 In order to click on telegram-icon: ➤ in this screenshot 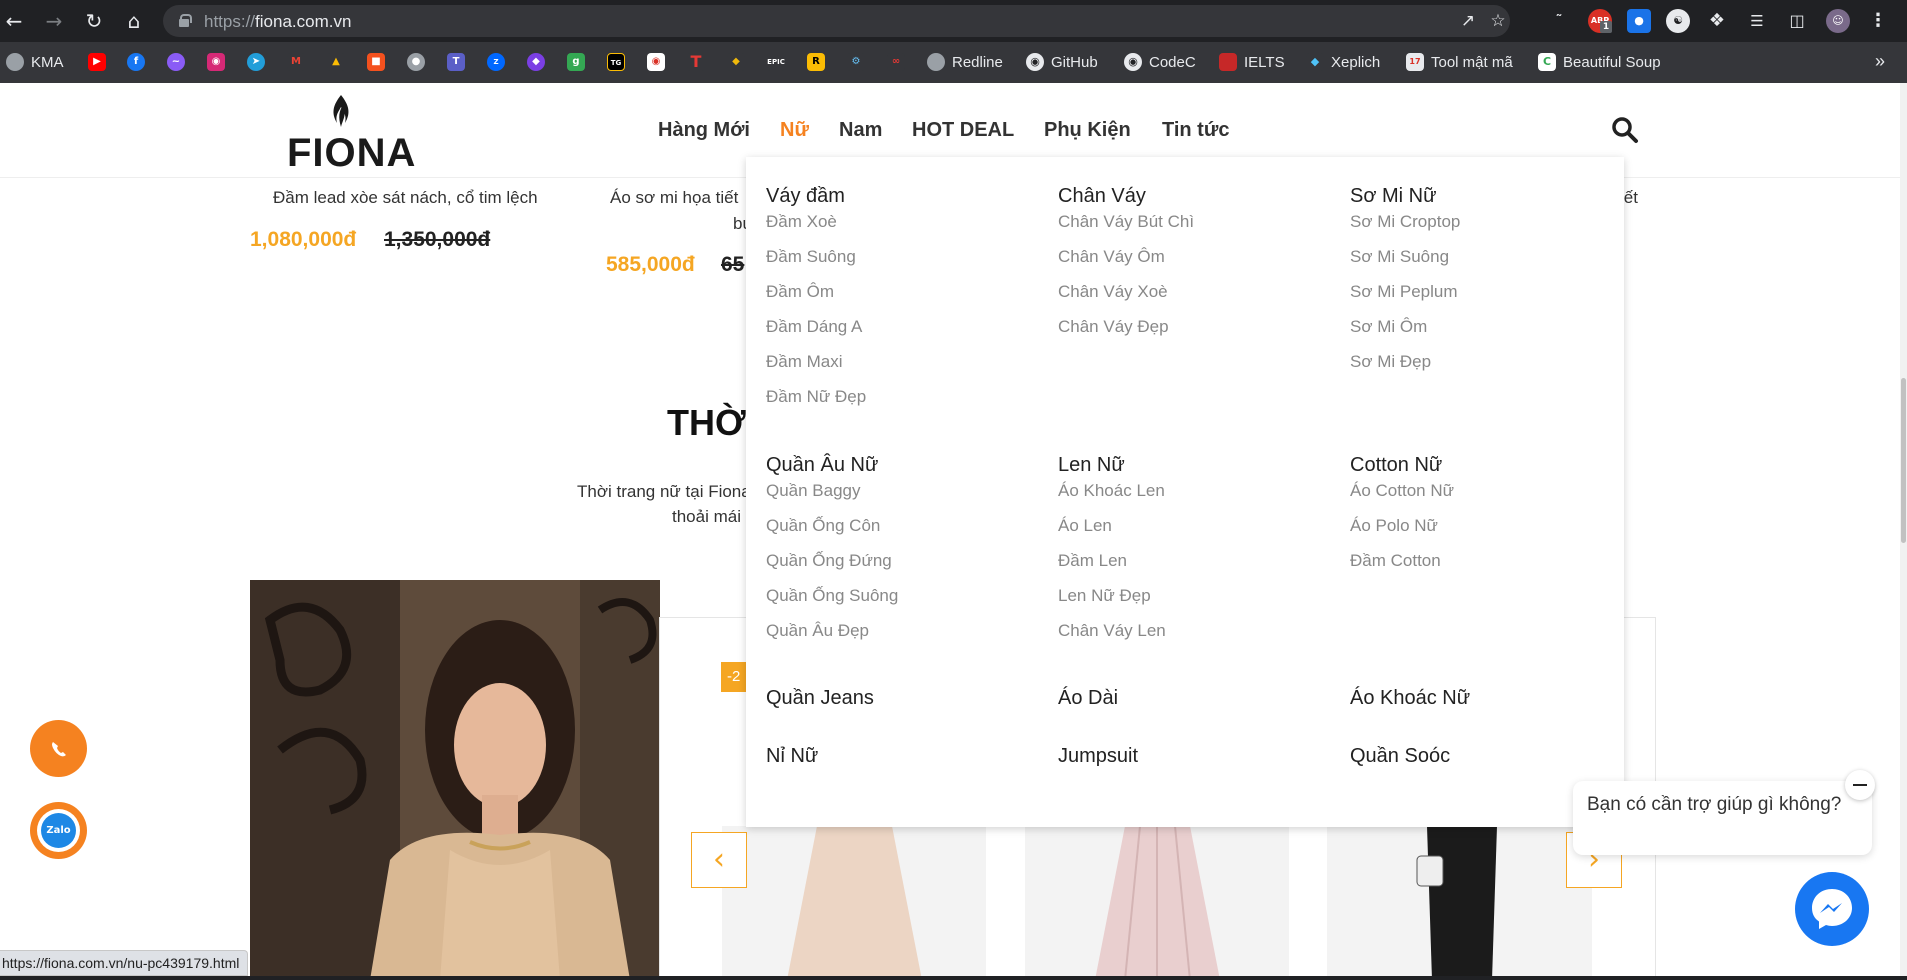, I will do `click(256, 62)`.